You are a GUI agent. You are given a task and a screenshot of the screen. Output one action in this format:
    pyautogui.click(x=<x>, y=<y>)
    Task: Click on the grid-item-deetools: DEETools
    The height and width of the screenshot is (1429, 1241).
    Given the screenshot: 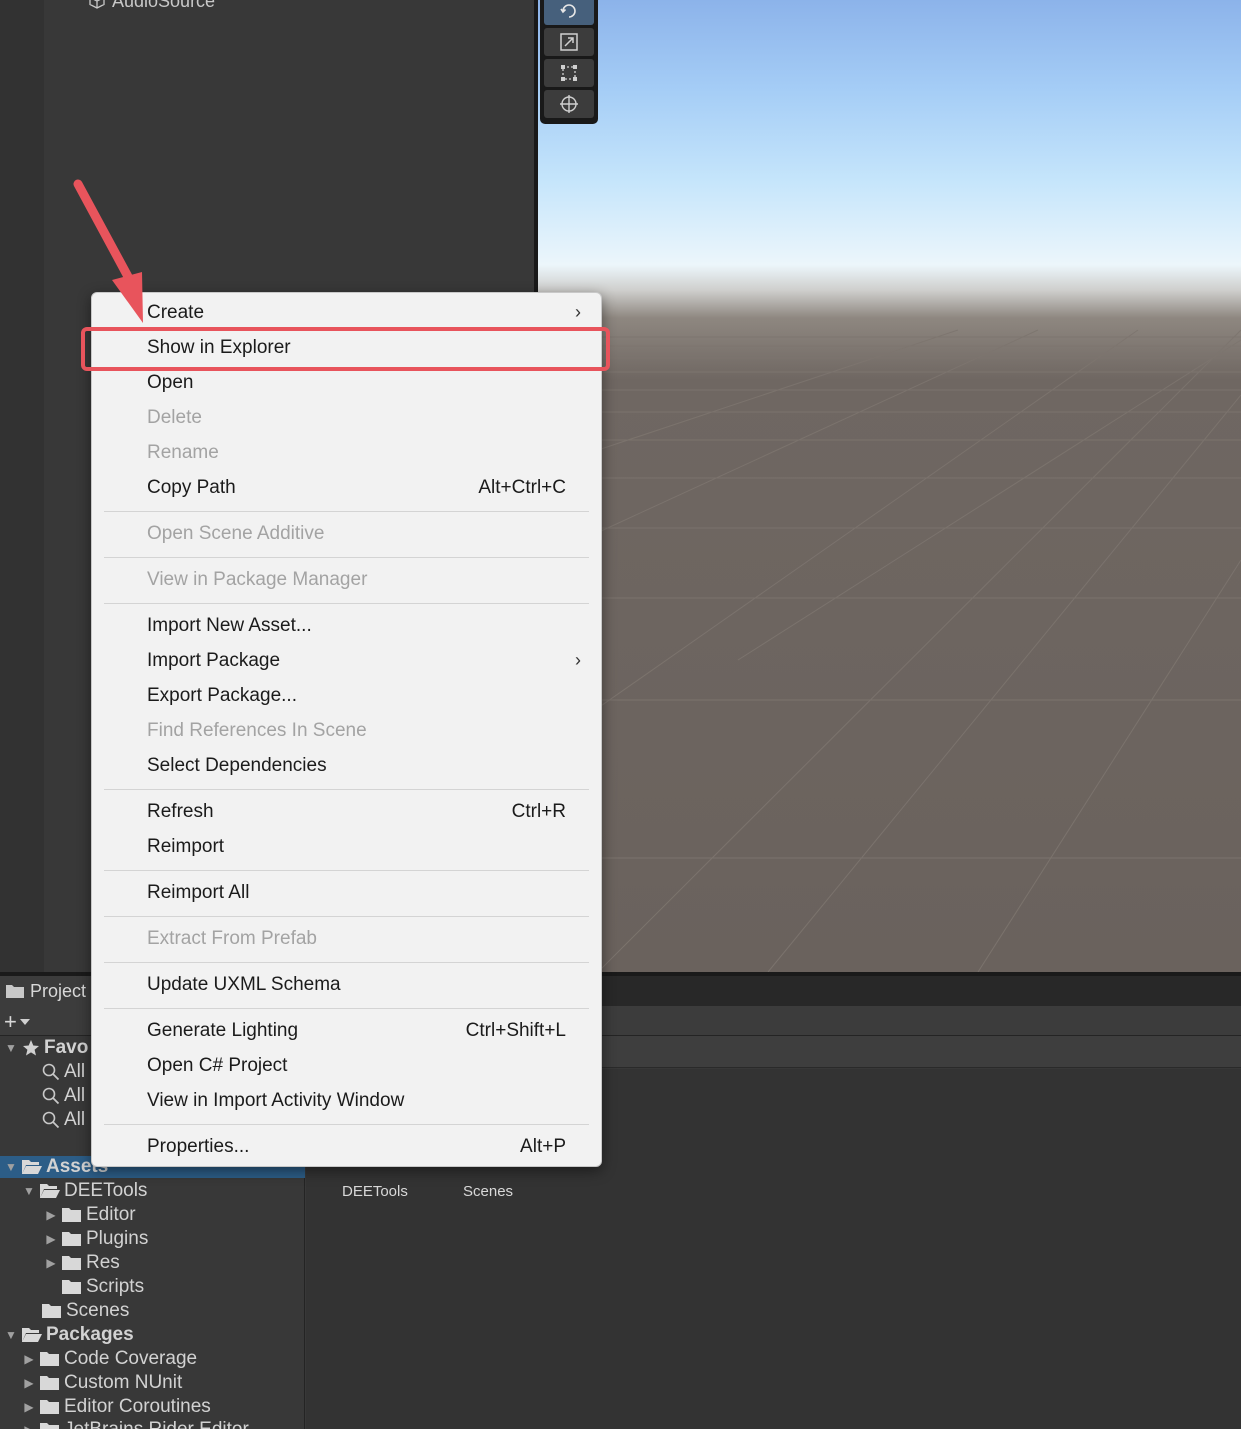 What is the action you would take?
    pyautogui.click(x=375, y=1191)
    